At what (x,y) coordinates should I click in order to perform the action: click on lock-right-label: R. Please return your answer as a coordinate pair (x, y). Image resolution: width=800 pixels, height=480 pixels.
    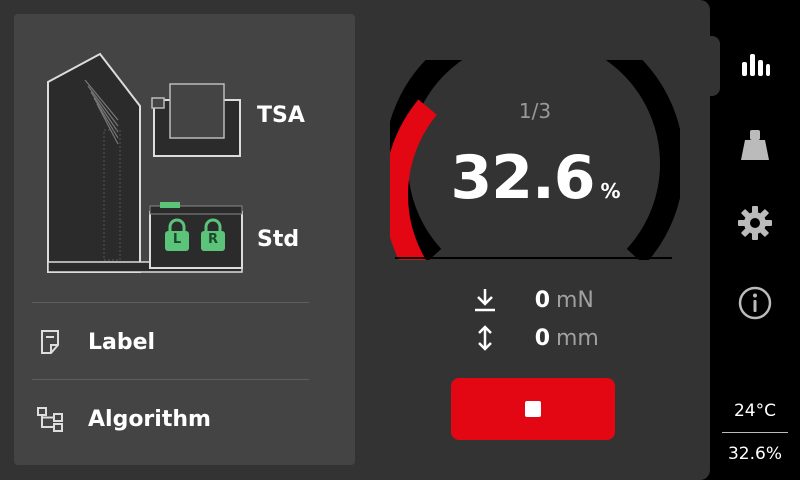
    Looking at the image, I should click on (212, 239).